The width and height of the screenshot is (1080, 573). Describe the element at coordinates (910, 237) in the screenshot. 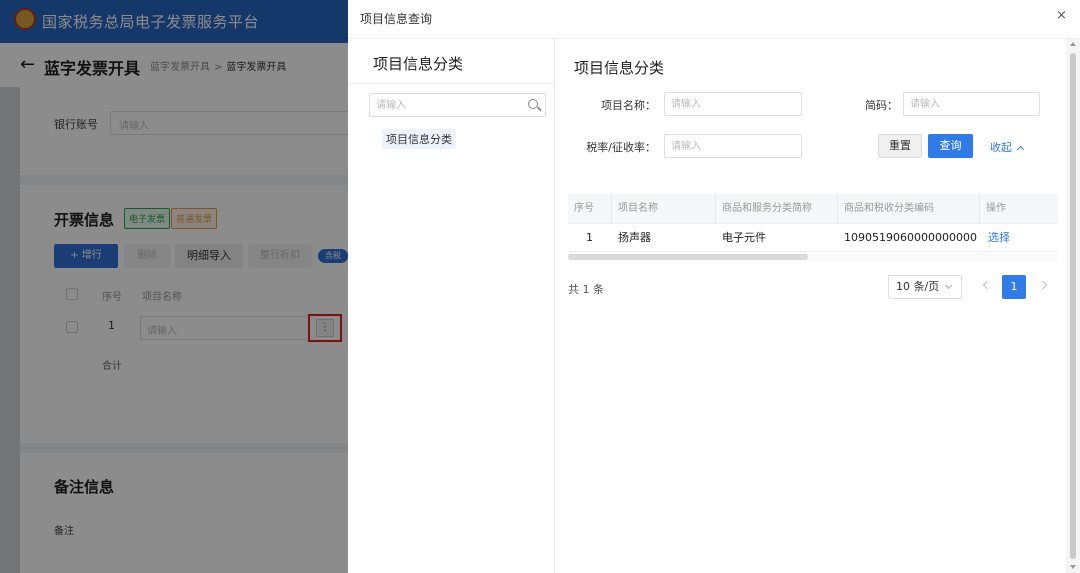

I see `cell-tax-code: 1090519060000000000` at that location.